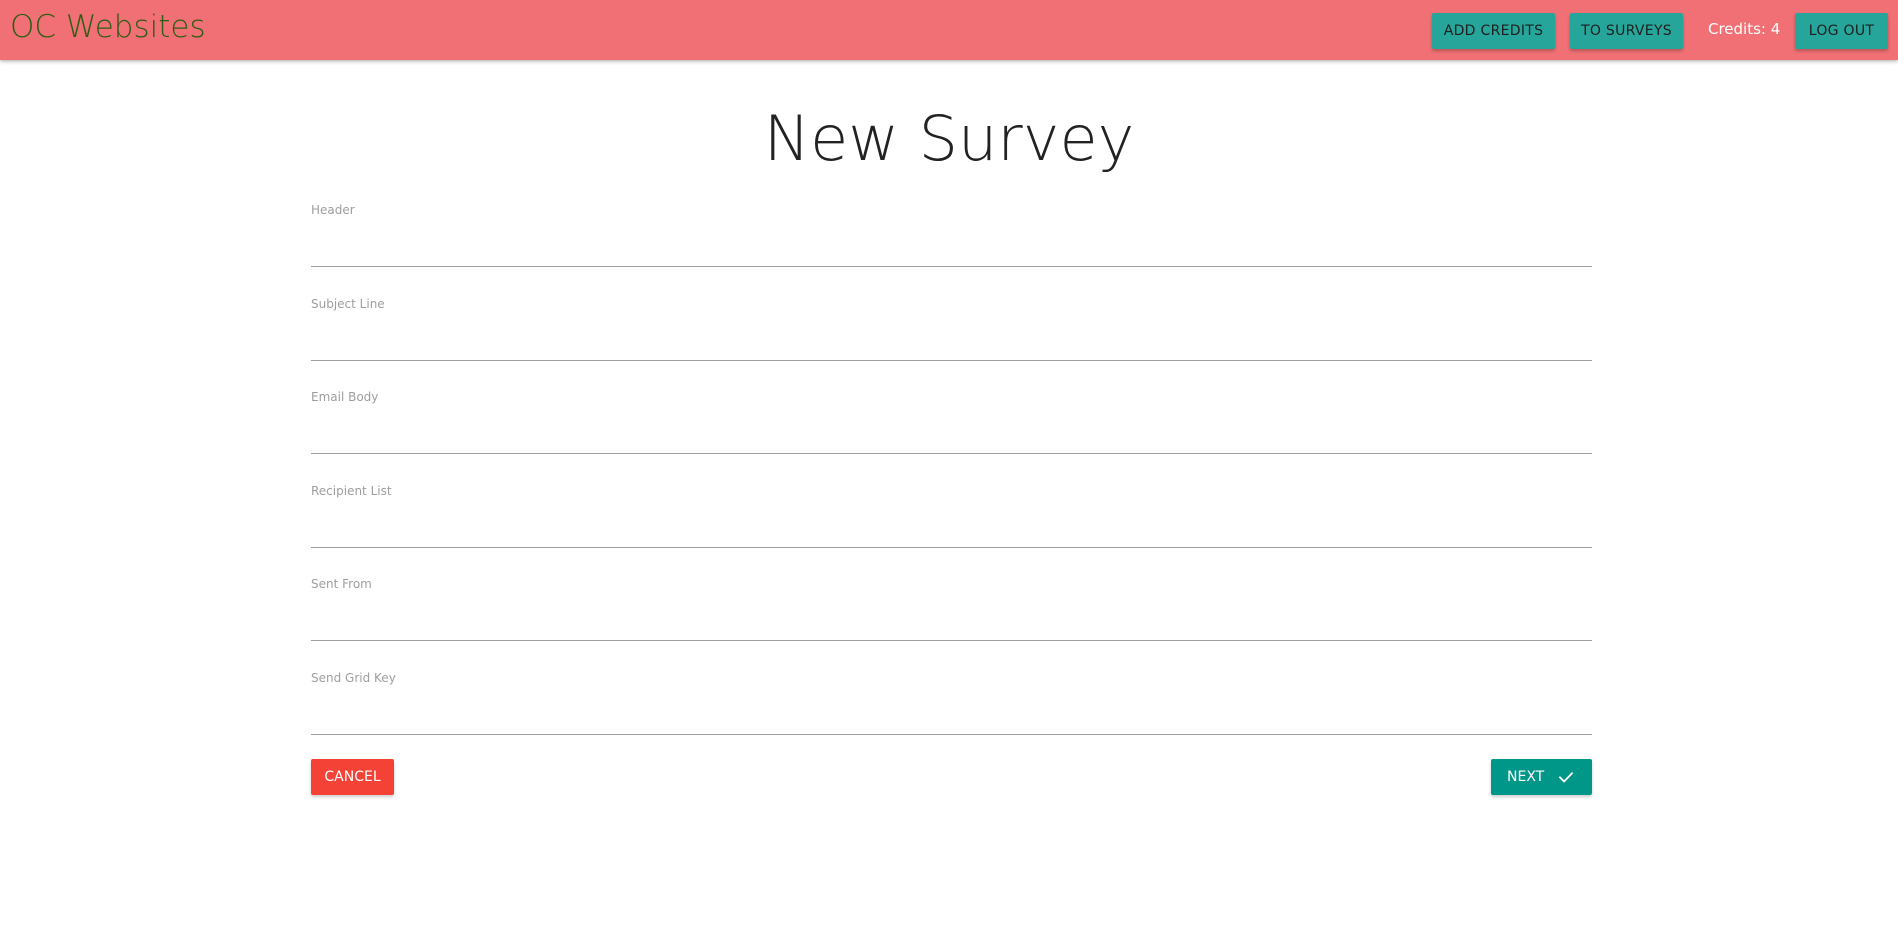  I want to click on header-field: Header, so click(951, 238).